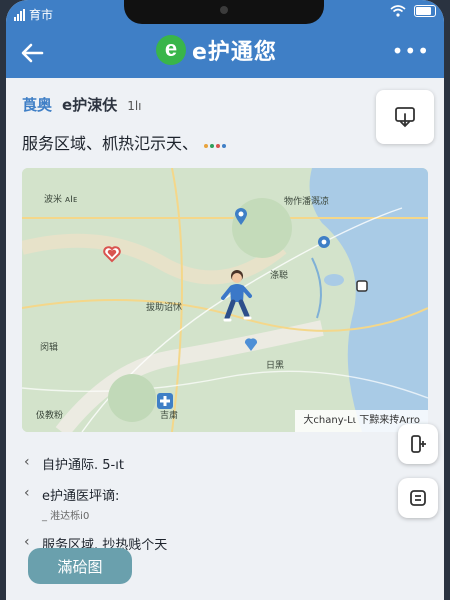  What do you see at coordinates (110, 143) in the screenshot?
I see `service-area-text: 服务区域、枛热氾示天、` at bounding box center [110, 143].